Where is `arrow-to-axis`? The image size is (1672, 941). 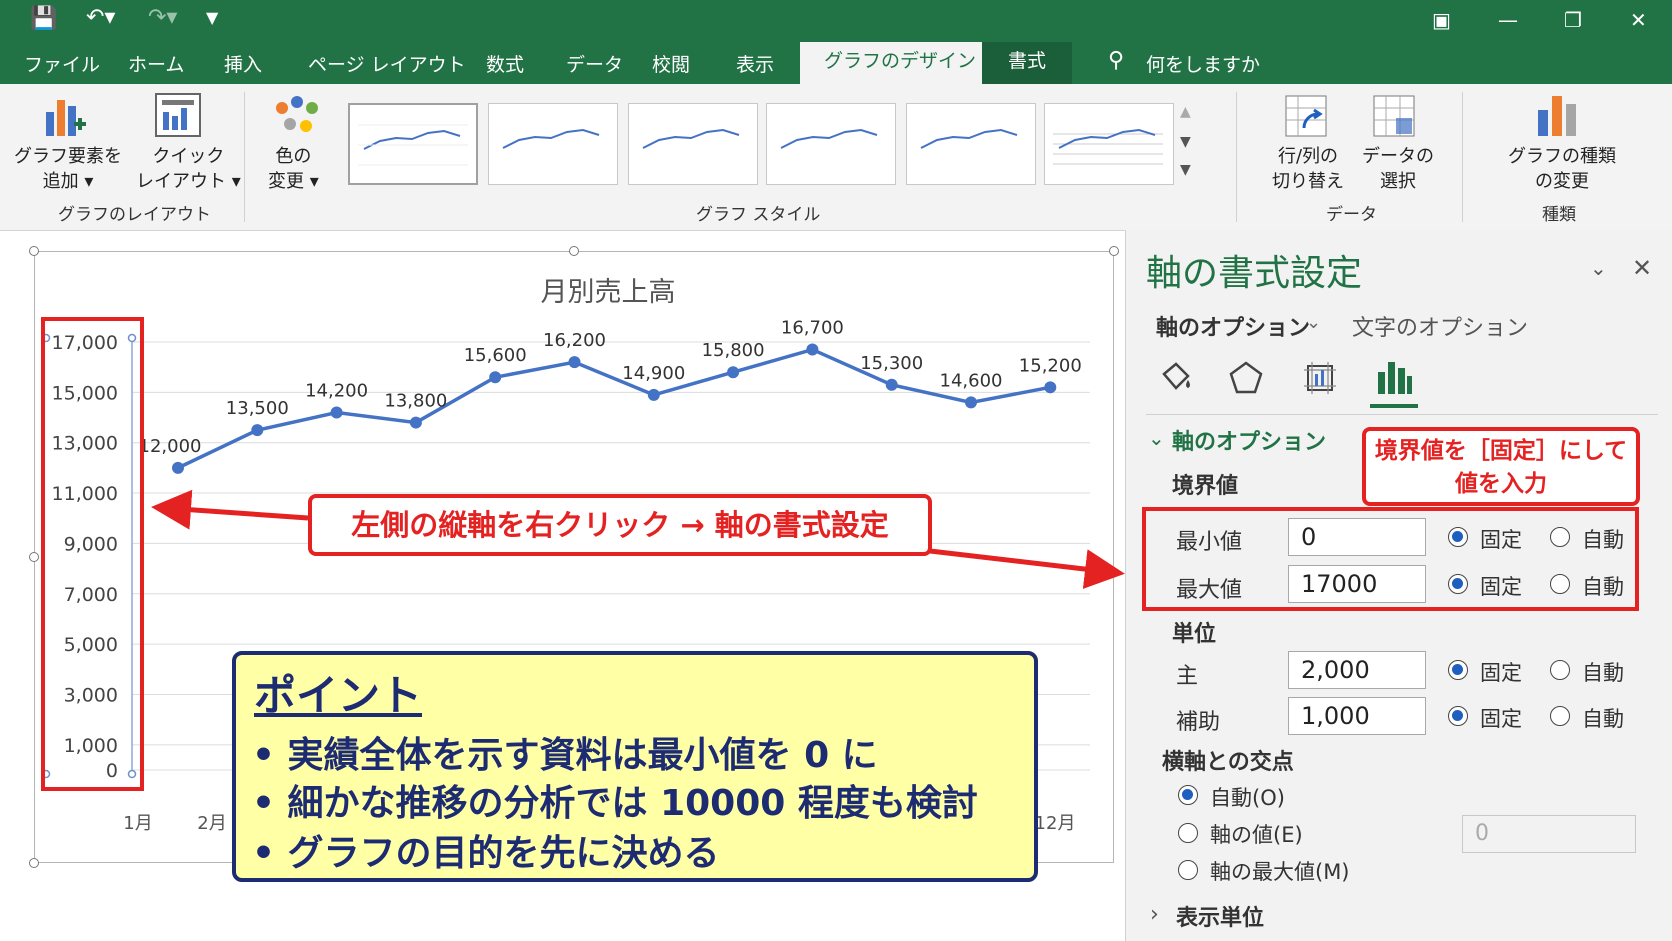 arrow-to-axis is located at coordinates (230, 509).